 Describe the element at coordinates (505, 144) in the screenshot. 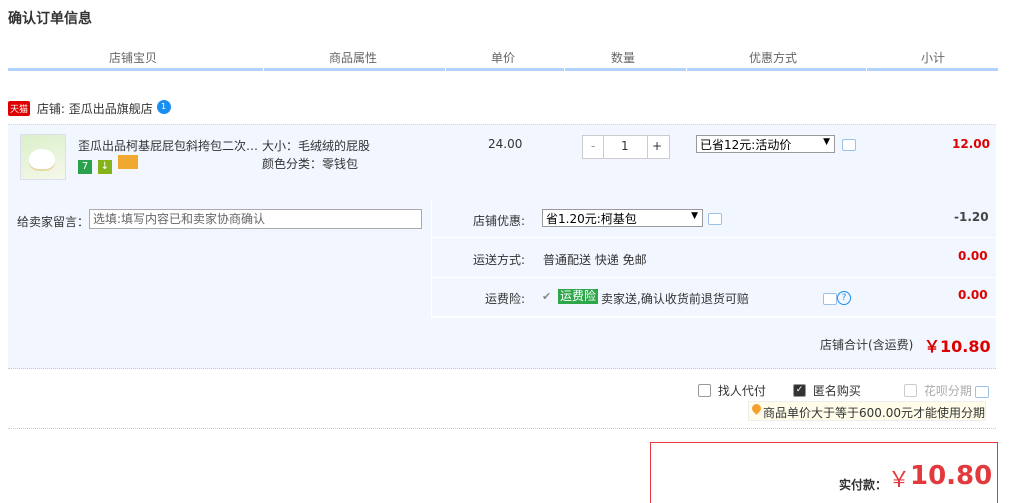

I see `item-price: 24.00` at that location.